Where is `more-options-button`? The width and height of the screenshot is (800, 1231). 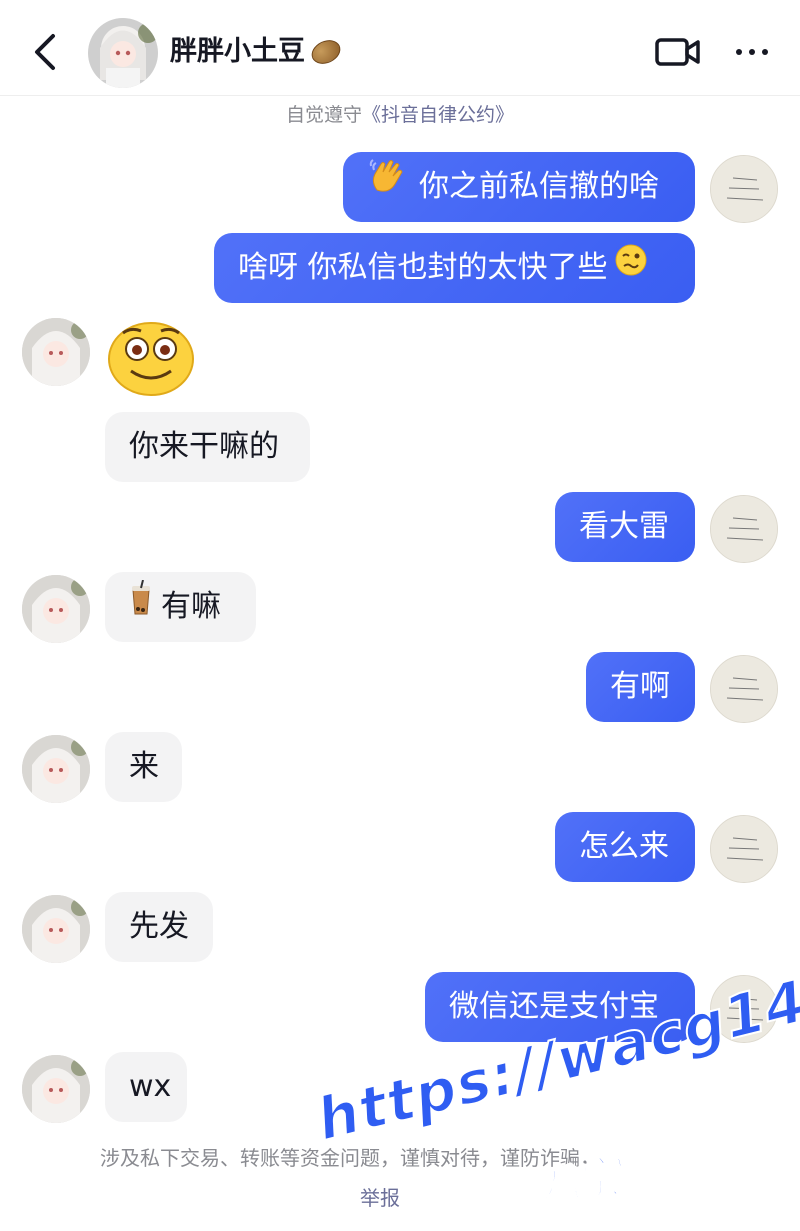
more-options-button is located at coordinates (752, 52).